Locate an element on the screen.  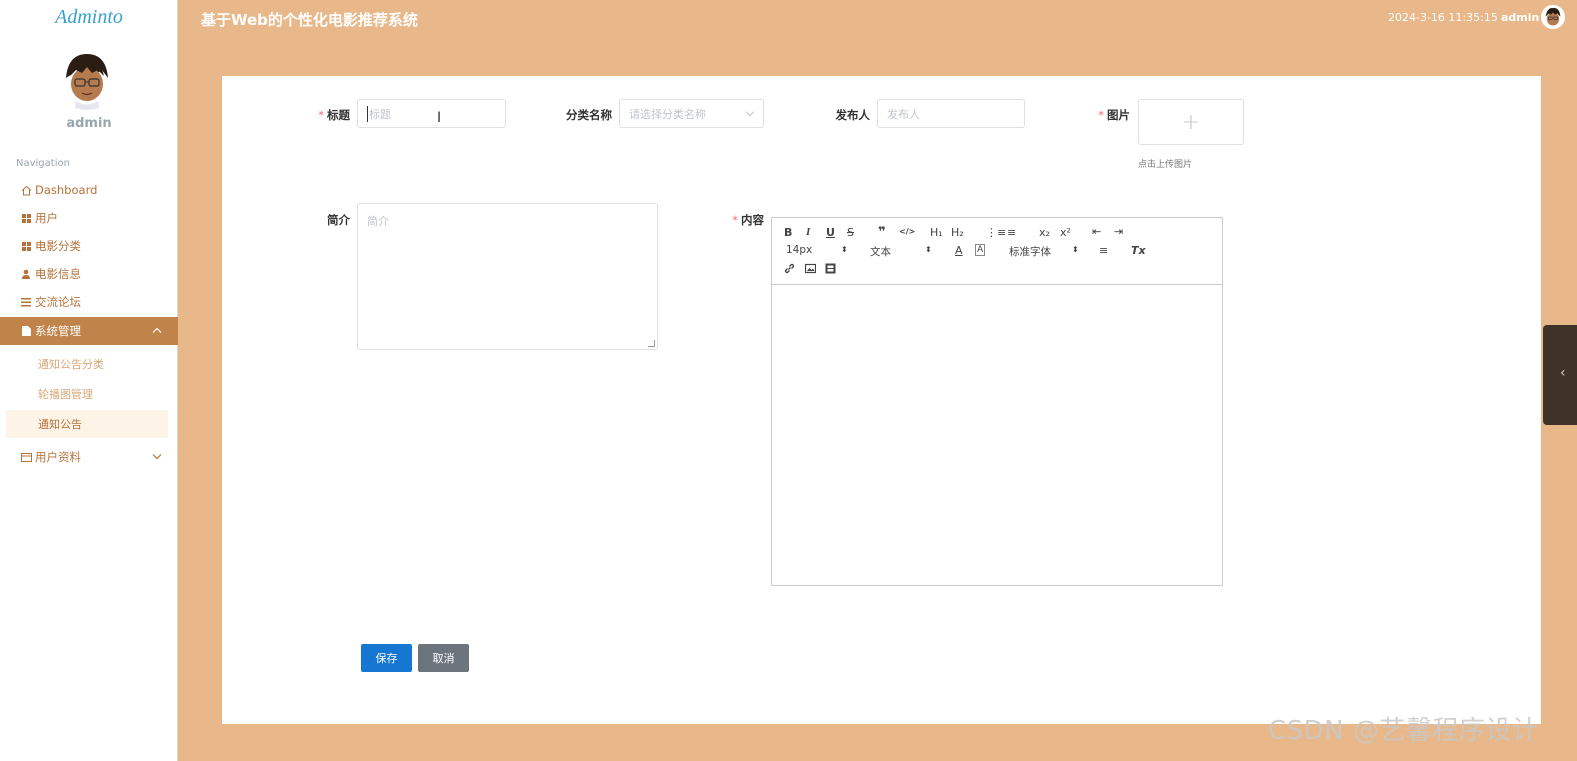
publisher-placeholder: 发布人 is located at coordinates (903, 114).